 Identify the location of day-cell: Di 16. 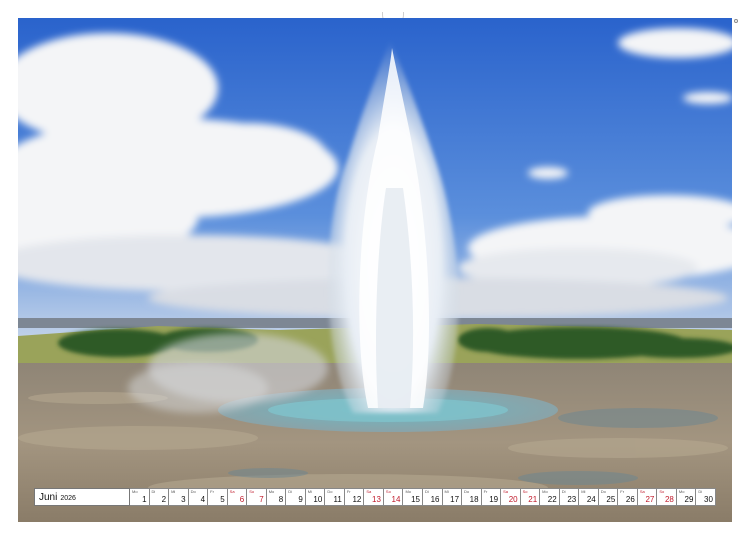
(432, 497).